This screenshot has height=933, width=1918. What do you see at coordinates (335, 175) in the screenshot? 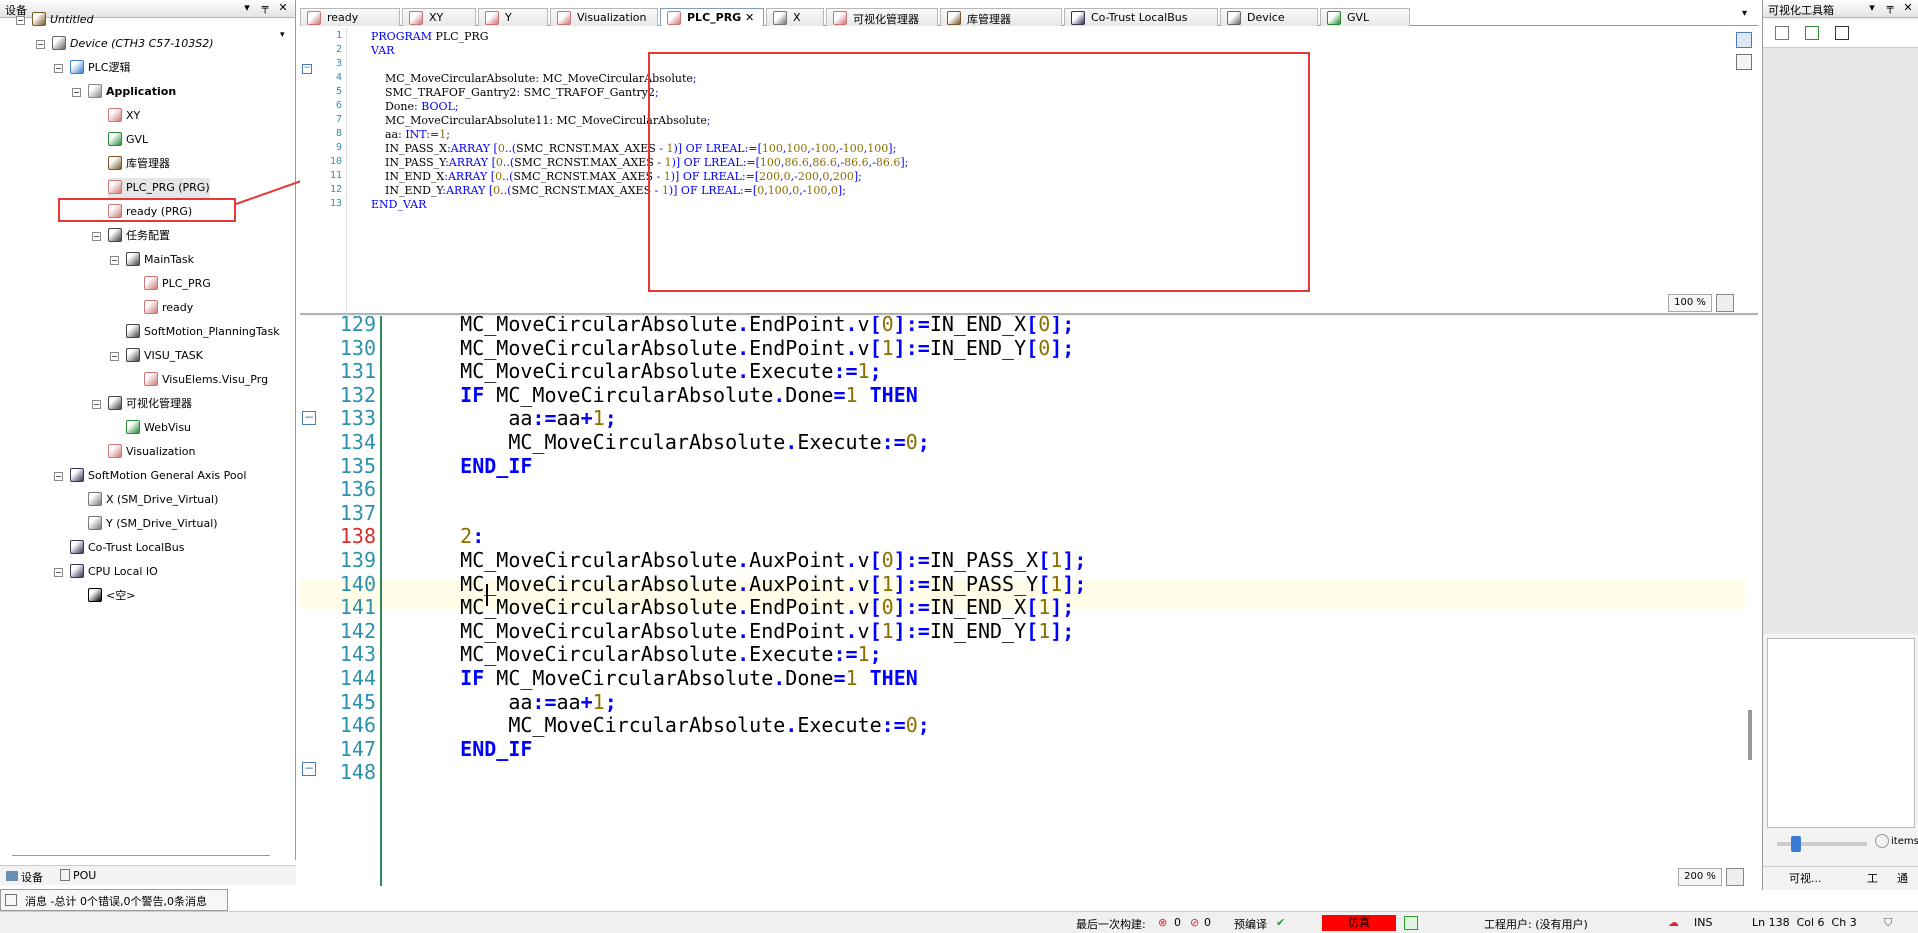
I see `line-number: 11` at bounding box center [335, 175].